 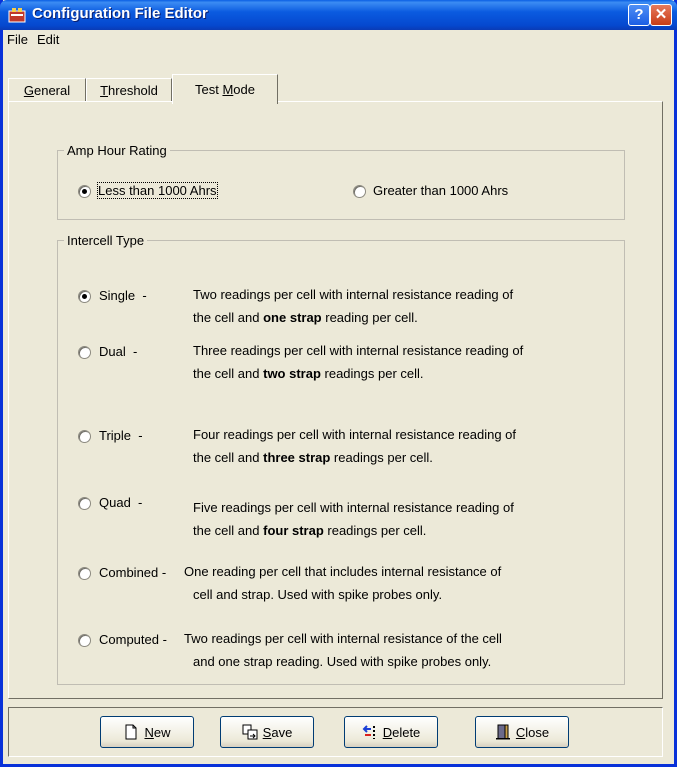 I want to click on label-less-than-1000: Less than 1000 Ahrs, so click(x=157, y=190).